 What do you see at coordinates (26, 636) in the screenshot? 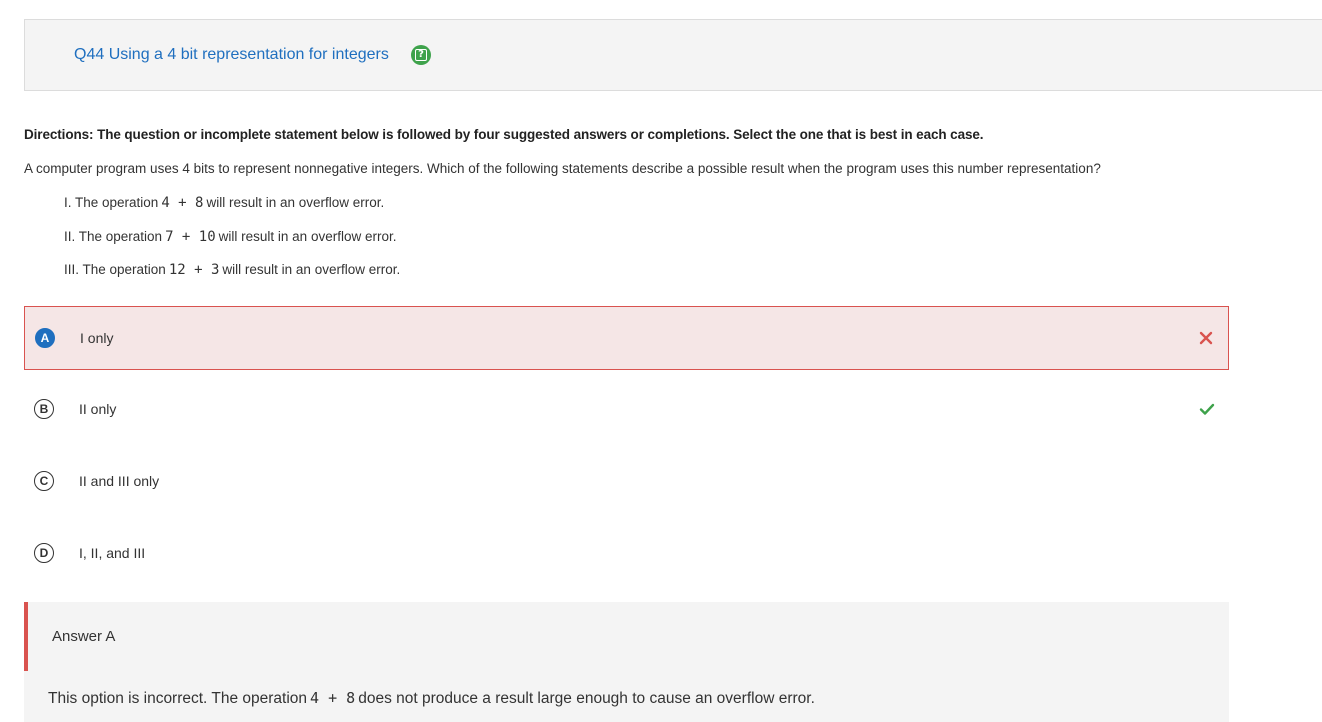
I see `feedback-accent-bar` at bounding box center [26, 636].